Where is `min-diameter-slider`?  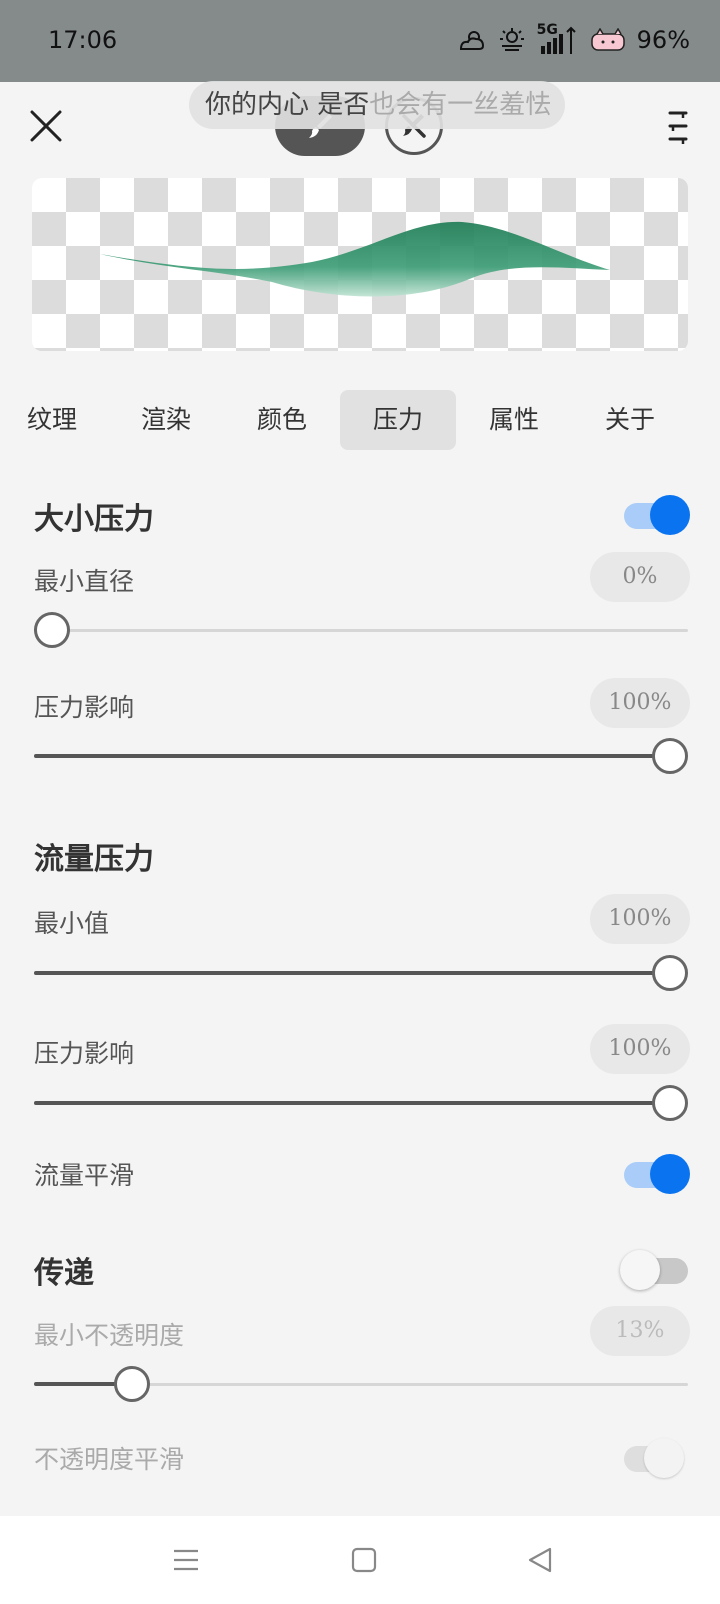
min-diameter-slider is located at coordinates (361, 630).